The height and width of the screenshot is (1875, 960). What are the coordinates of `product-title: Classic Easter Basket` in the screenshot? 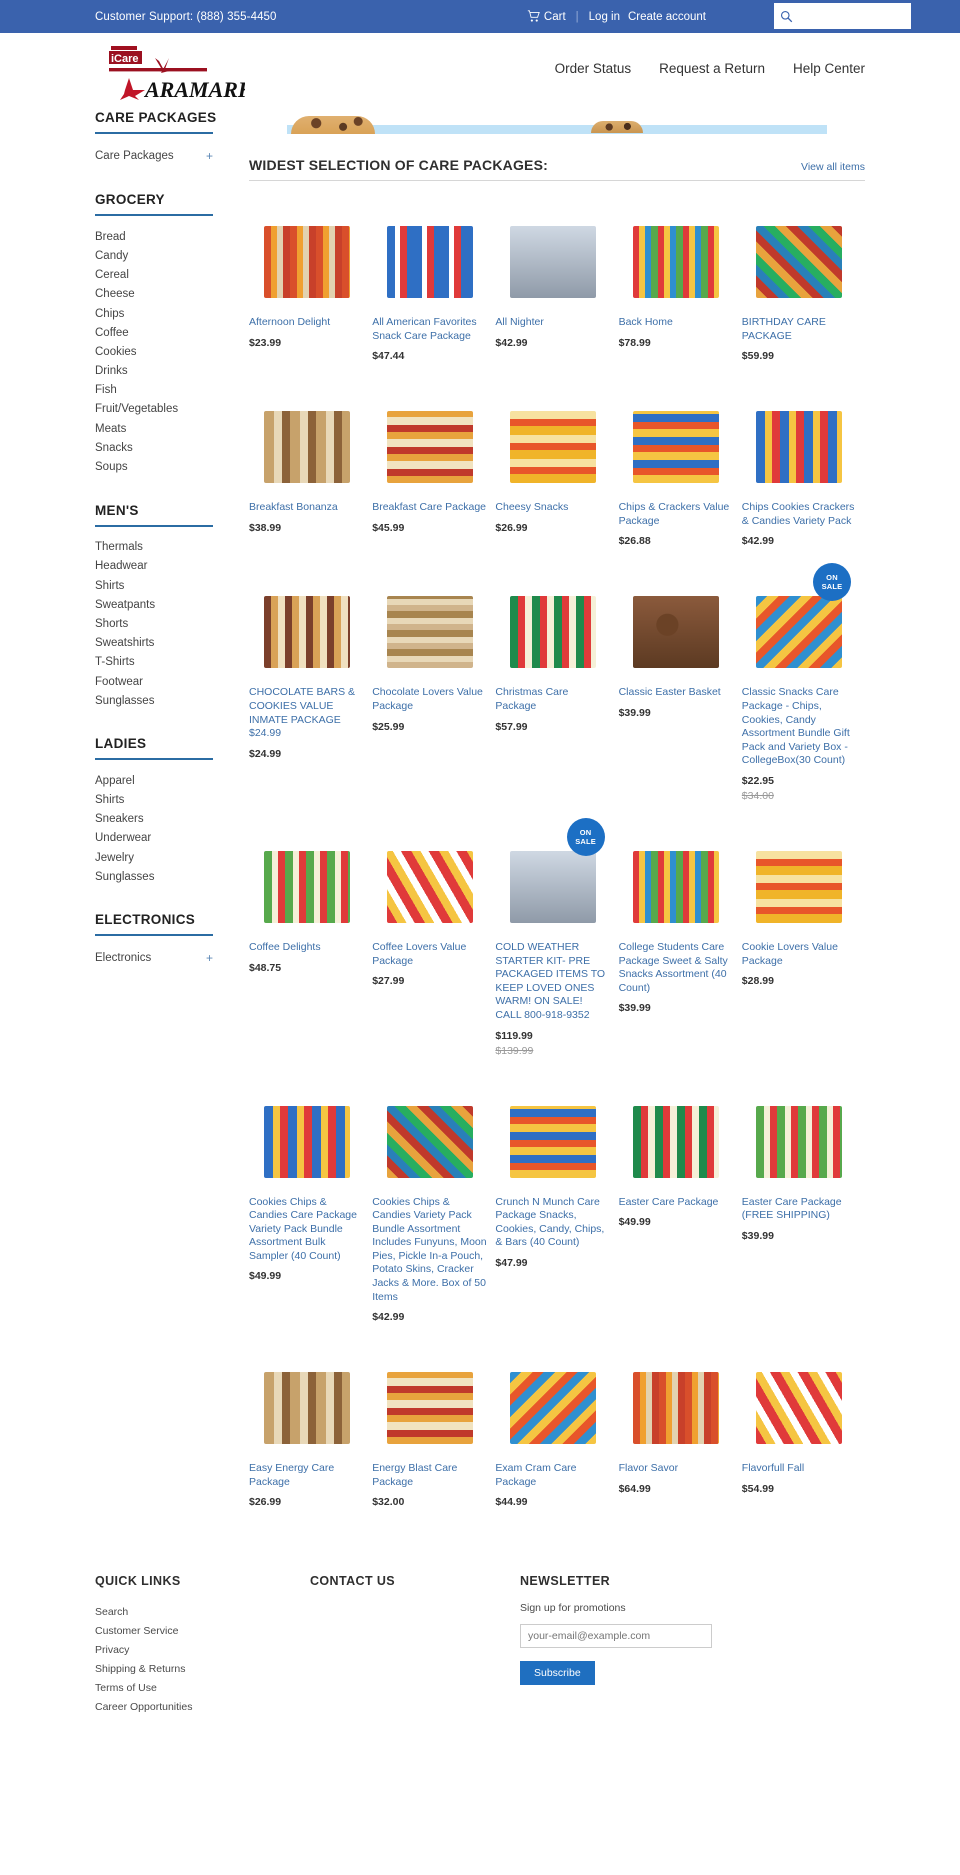 It's located at (676, 693).